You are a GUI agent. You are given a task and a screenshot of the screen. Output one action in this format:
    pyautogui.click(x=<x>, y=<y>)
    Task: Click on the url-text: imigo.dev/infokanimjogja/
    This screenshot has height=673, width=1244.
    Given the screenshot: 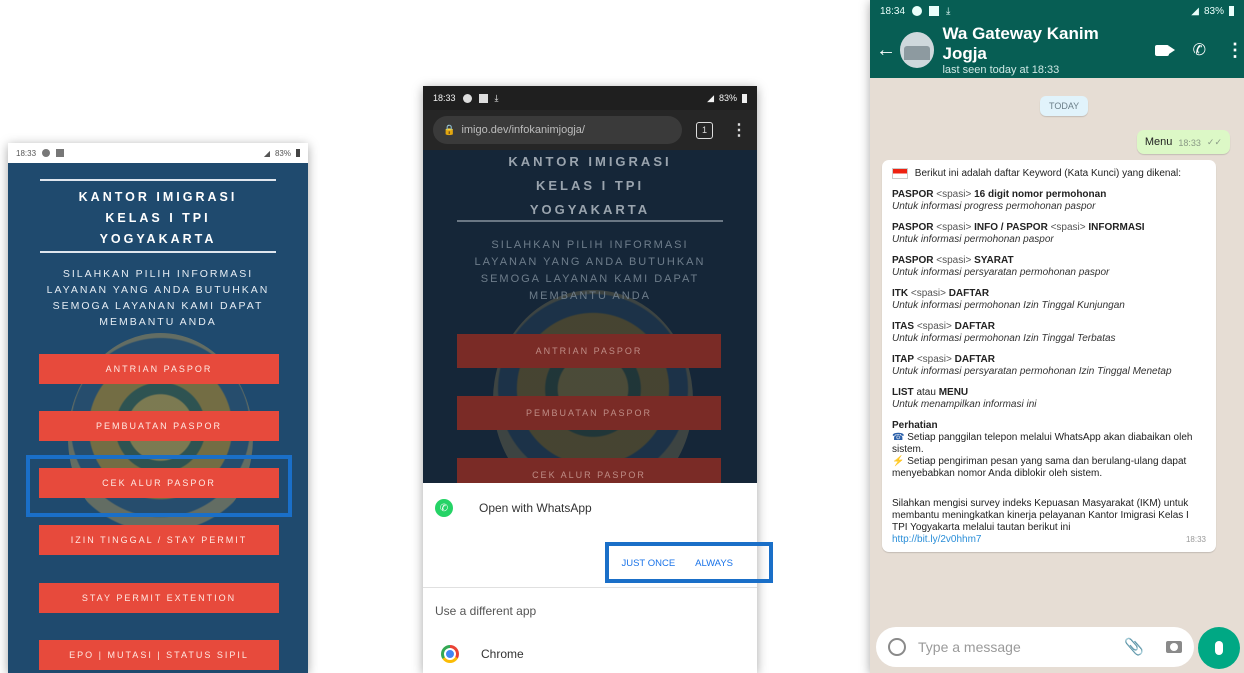 What is the action you would take?
    pyautogui.click(x=523, y=130)
    